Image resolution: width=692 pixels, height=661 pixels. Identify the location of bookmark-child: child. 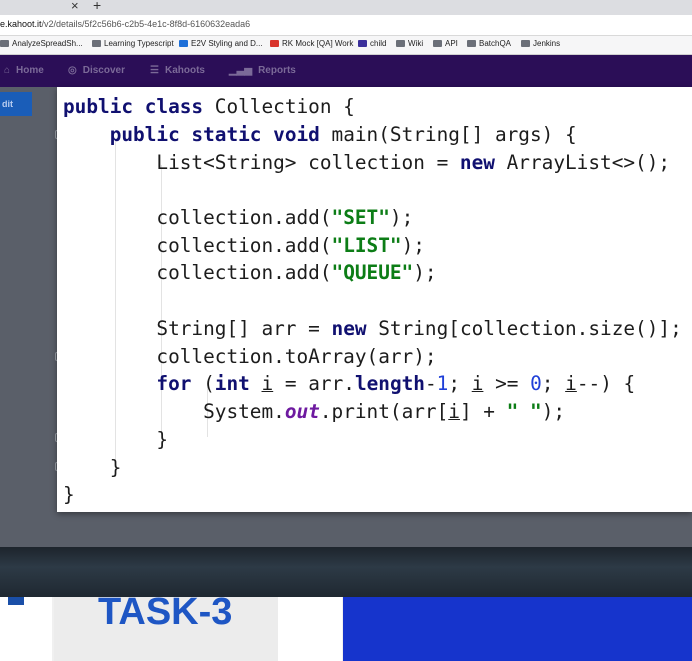
(372, 43).